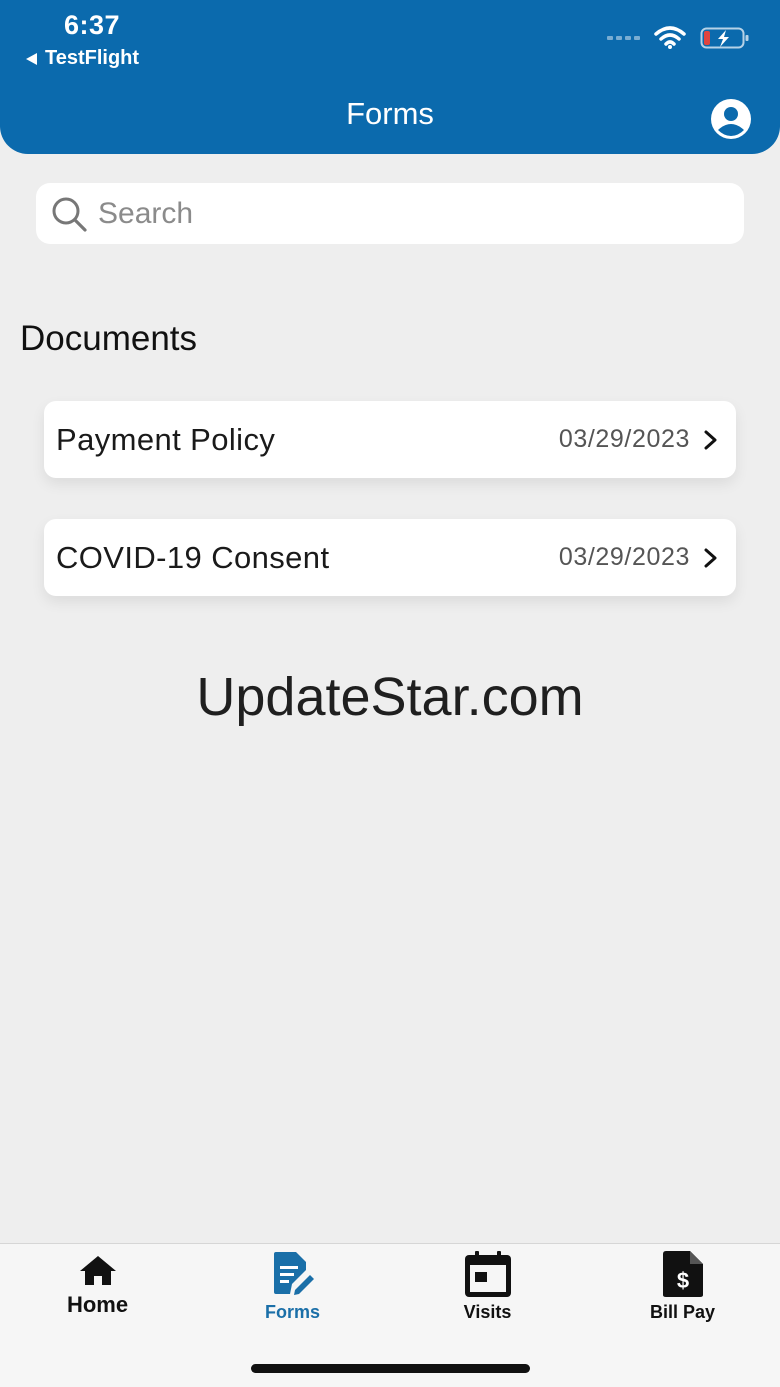  I want to click on tab-label: Visits, so click(487, 1312).